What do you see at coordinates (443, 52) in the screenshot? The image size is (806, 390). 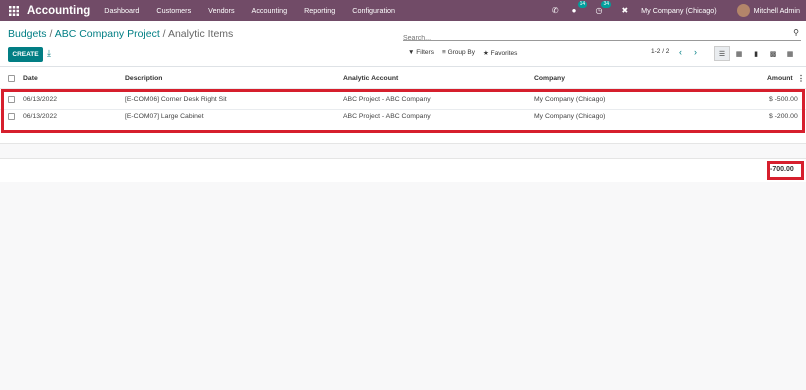 I see `group-by-icon: ≡` at bounding box center [443, 52].